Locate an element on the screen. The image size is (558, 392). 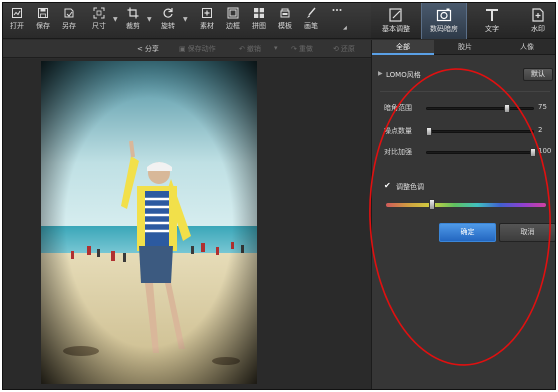
brush-button: 画笔 is located at coordinates (311, 21).